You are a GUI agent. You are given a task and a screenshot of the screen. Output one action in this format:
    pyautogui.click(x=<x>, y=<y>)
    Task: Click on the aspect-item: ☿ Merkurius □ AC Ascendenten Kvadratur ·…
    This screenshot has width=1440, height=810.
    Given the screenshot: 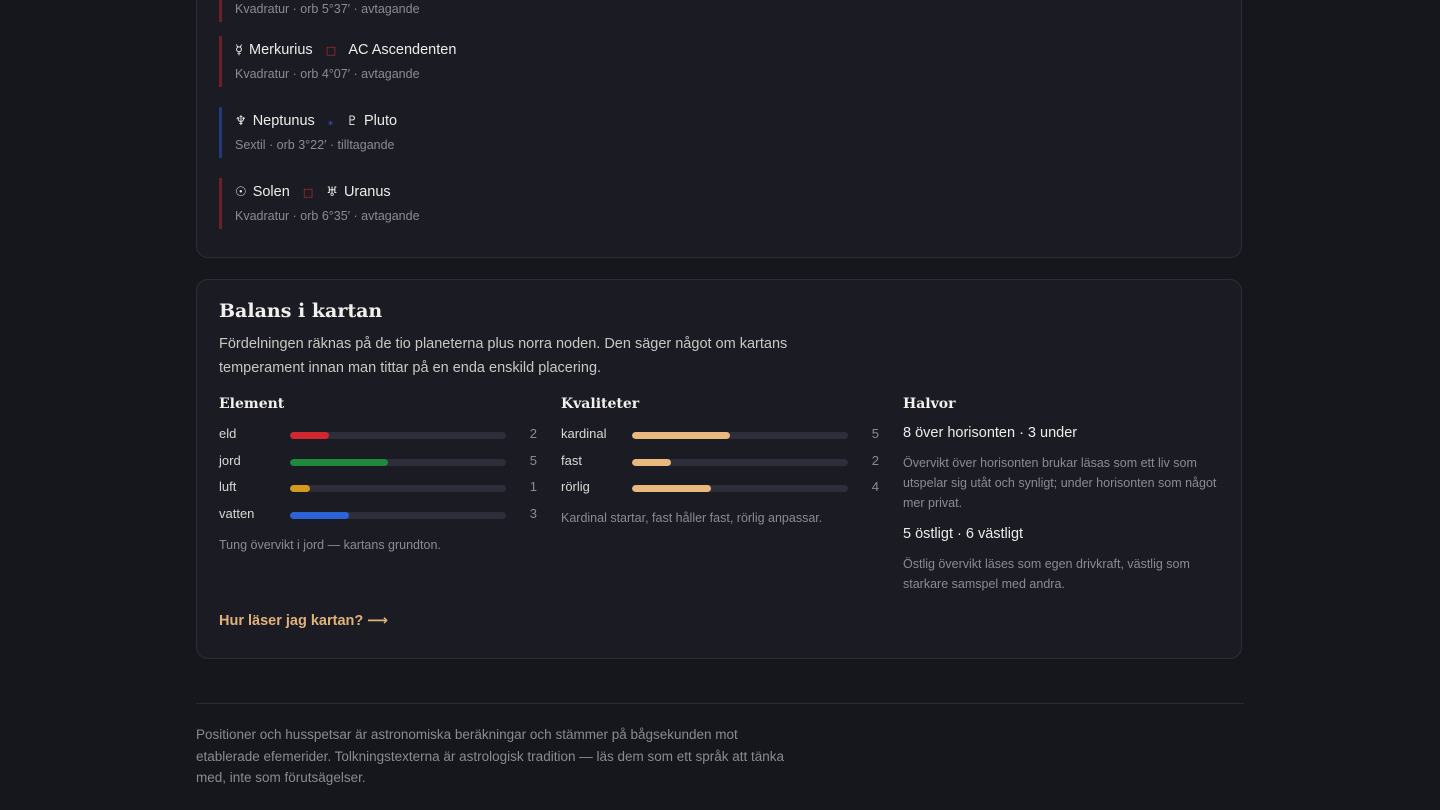 What is the action you would take?
    pyautogui.click(x=337, y=61)
    